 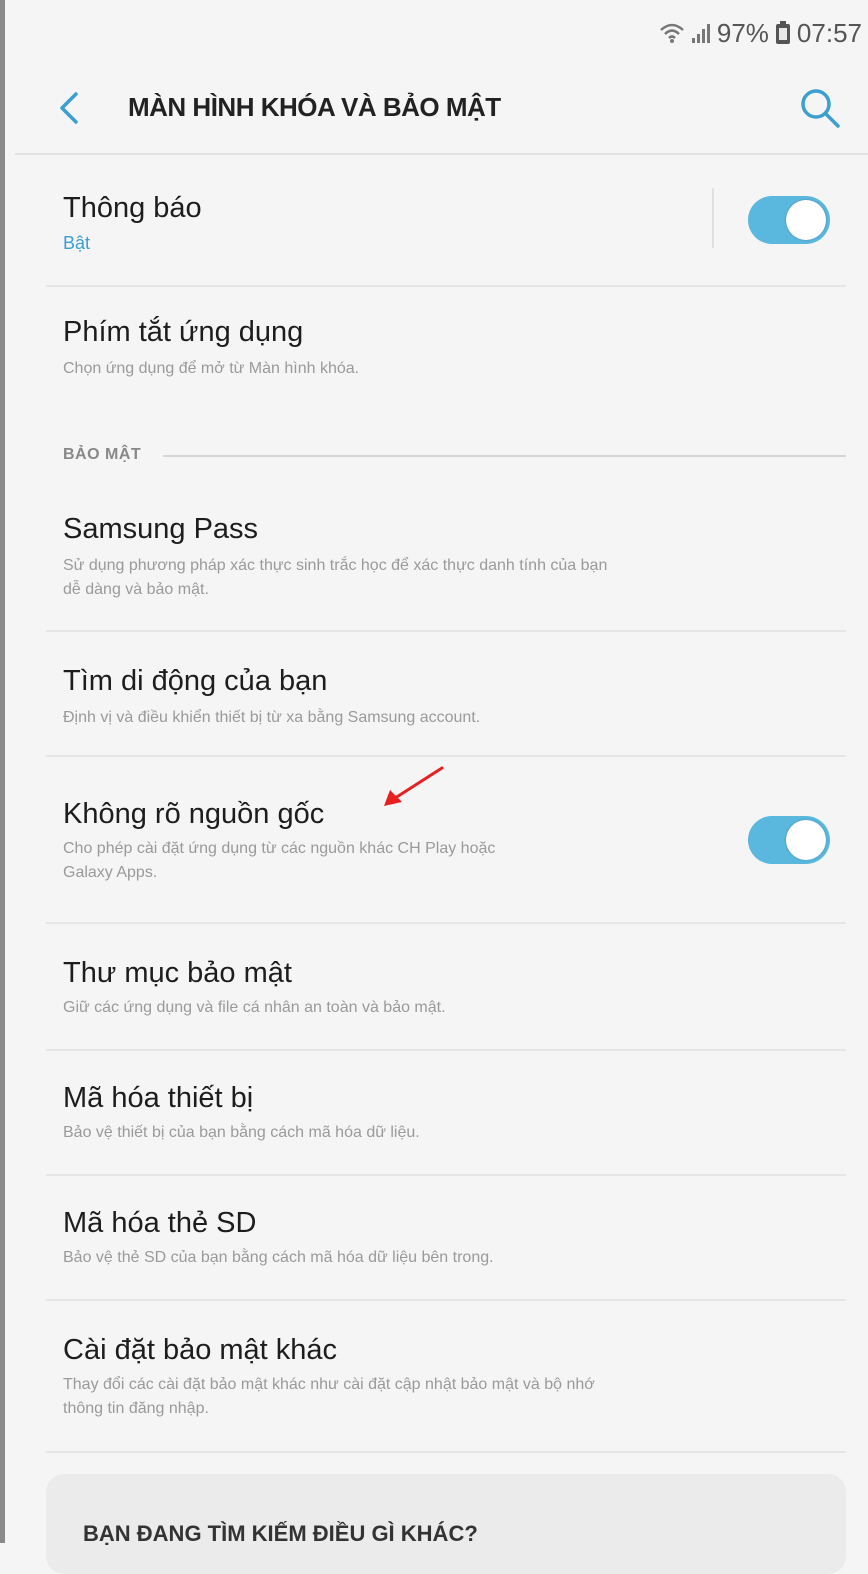 I want to click on looking-for-something-else-card: BẠN ĐANG TÌM KIẾM ĐIỀU GÌ KHÁC?, so click(x=446, y=1524).